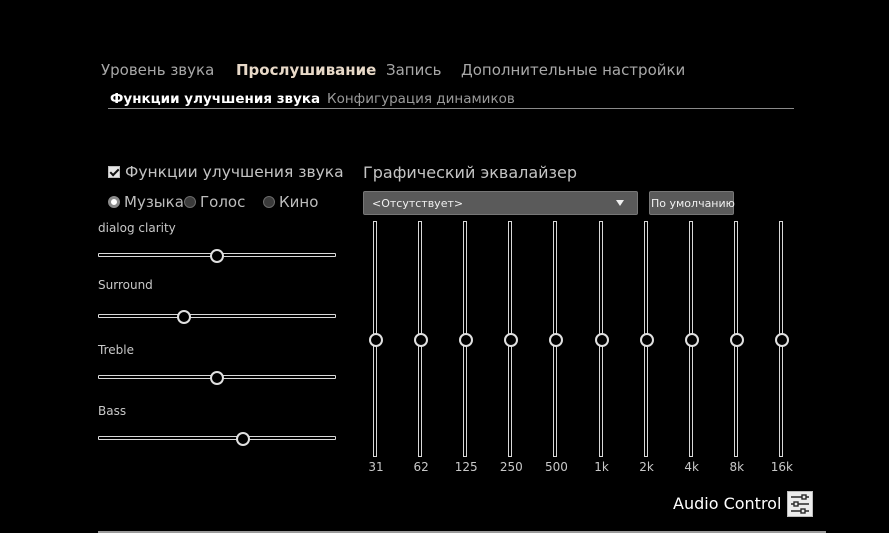 The image size is (889, 533). What do you see at coordinates (692, 203) in the screenshot?
I see `default-button: По умолчанию` at bounding box center [692, 203].